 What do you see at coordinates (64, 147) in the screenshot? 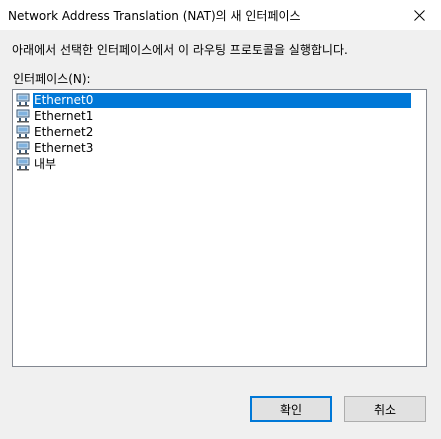
I see `interface-item-label: Ethernet3` at bounding box center [64, 147].